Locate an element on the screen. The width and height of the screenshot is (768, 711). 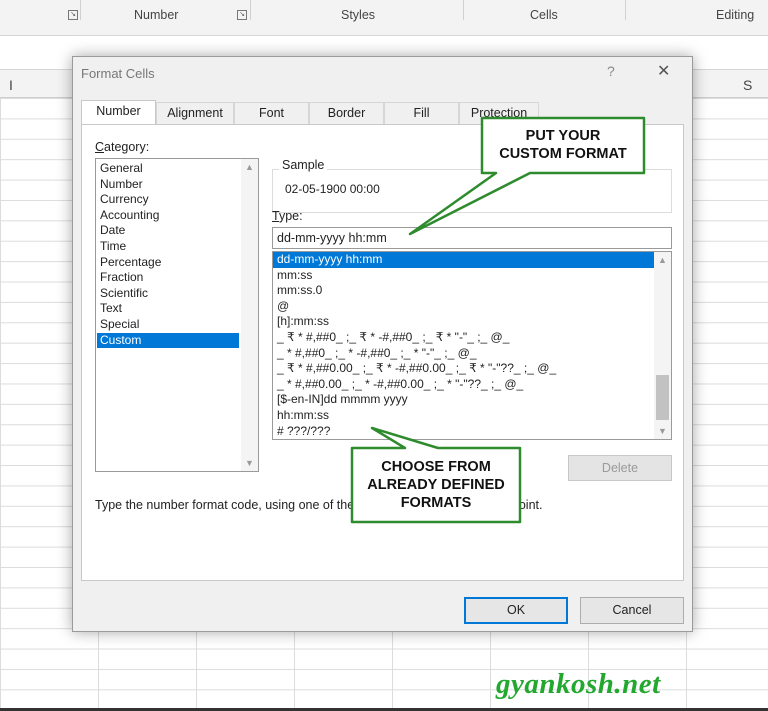
ribbon-group-styles: Styles is located at coordinates (358, 15).